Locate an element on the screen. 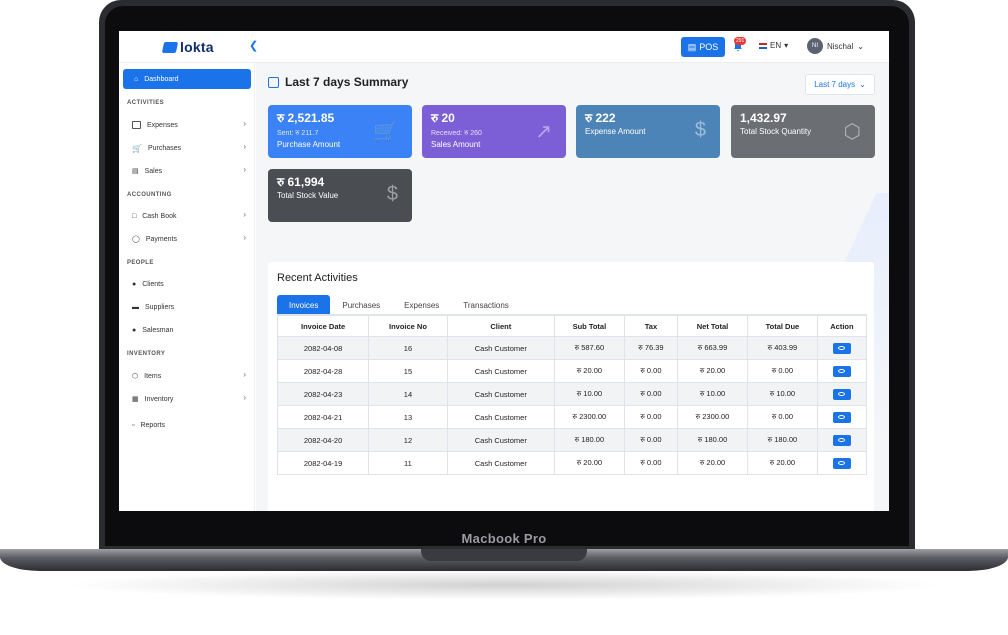 This screenshot has height=635, width=1008. sidebar-item-label: Cash Book is located at coordinates (159, 216).